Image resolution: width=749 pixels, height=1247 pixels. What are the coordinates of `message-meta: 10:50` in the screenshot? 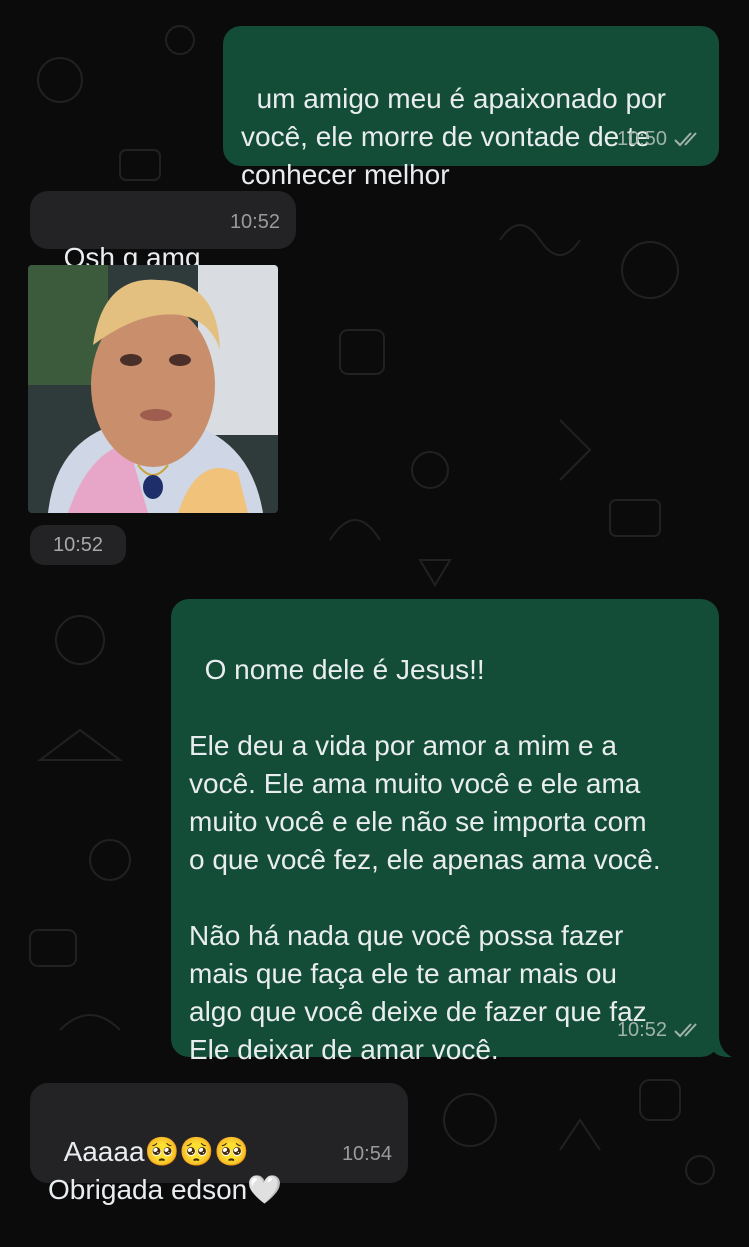 It's located at (660, 139).